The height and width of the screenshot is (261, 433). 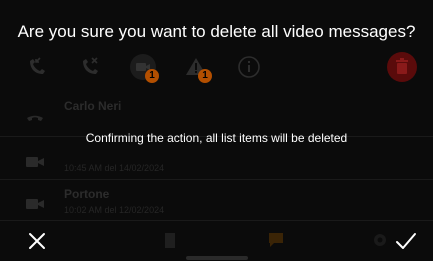 I want to click on cancel-button, so click(x=37, y=241).